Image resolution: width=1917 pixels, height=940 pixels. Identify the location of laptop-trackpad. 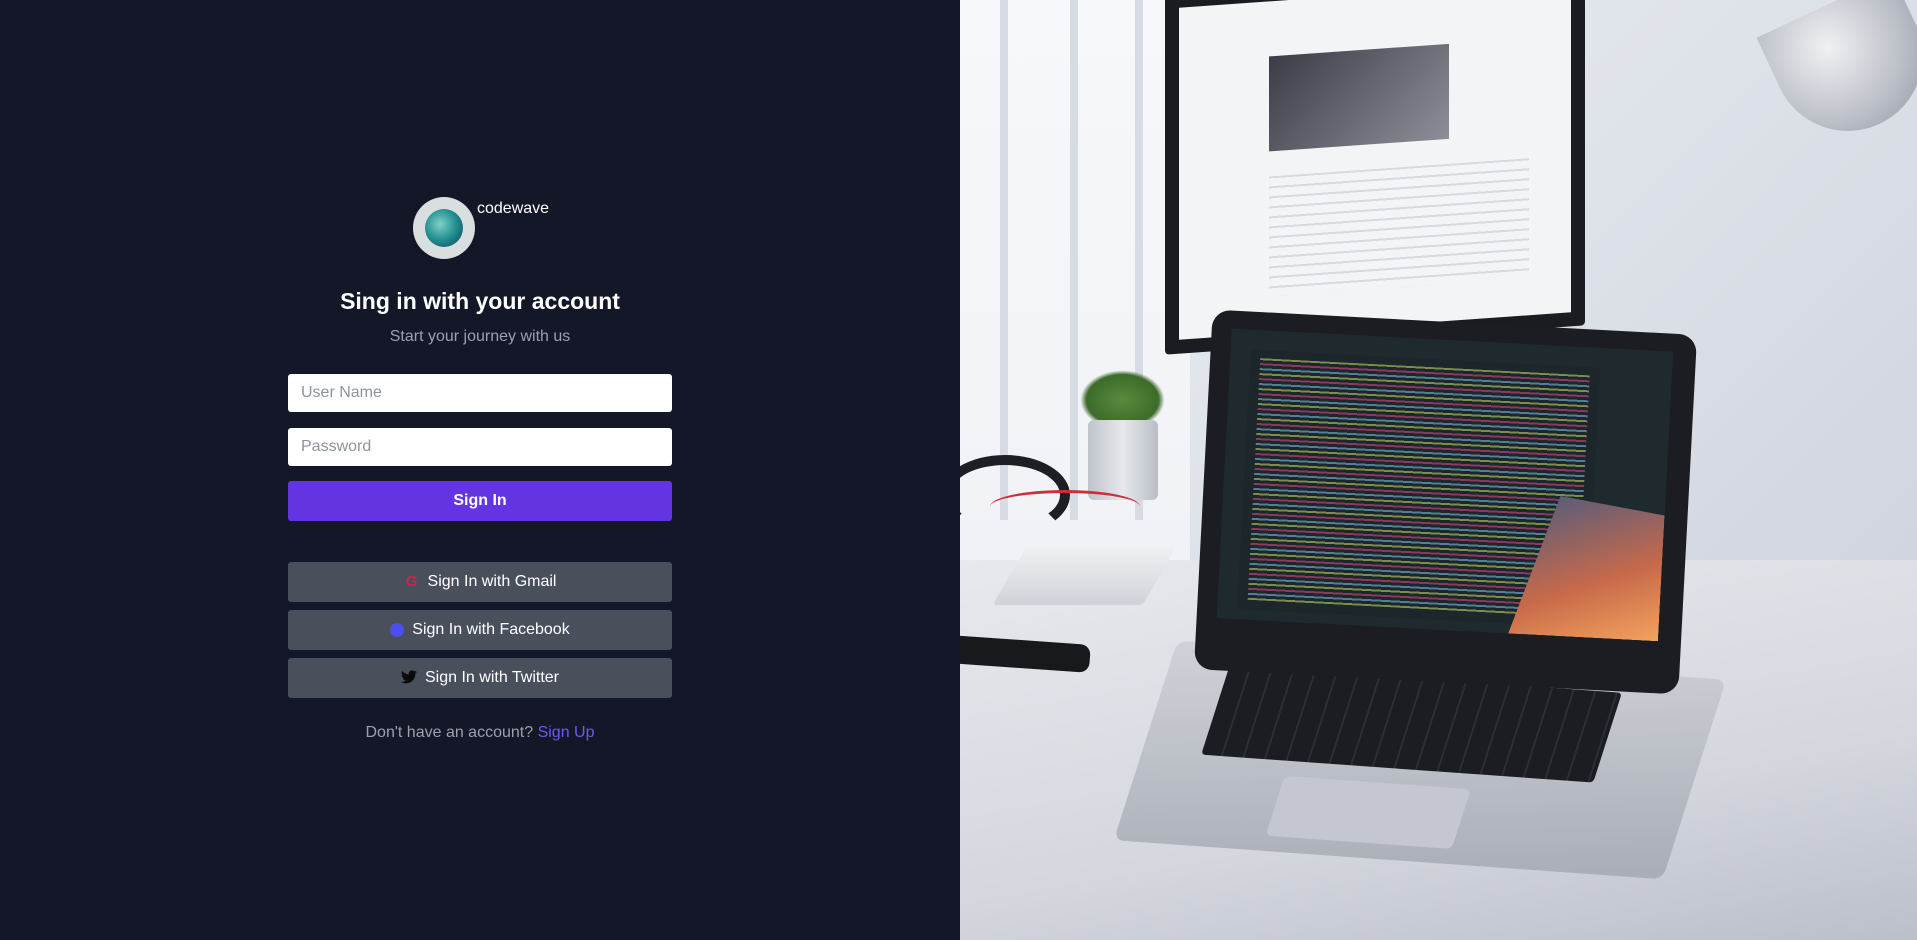
(1368, 812).